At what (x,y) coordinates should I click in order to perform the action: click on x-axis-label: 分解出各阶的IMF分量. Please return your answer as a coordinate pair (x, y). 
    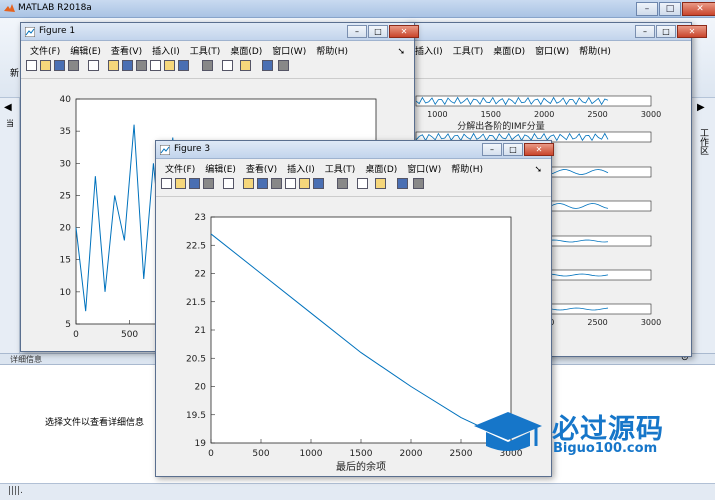
    Looking at the image, I should click on (501, 126).